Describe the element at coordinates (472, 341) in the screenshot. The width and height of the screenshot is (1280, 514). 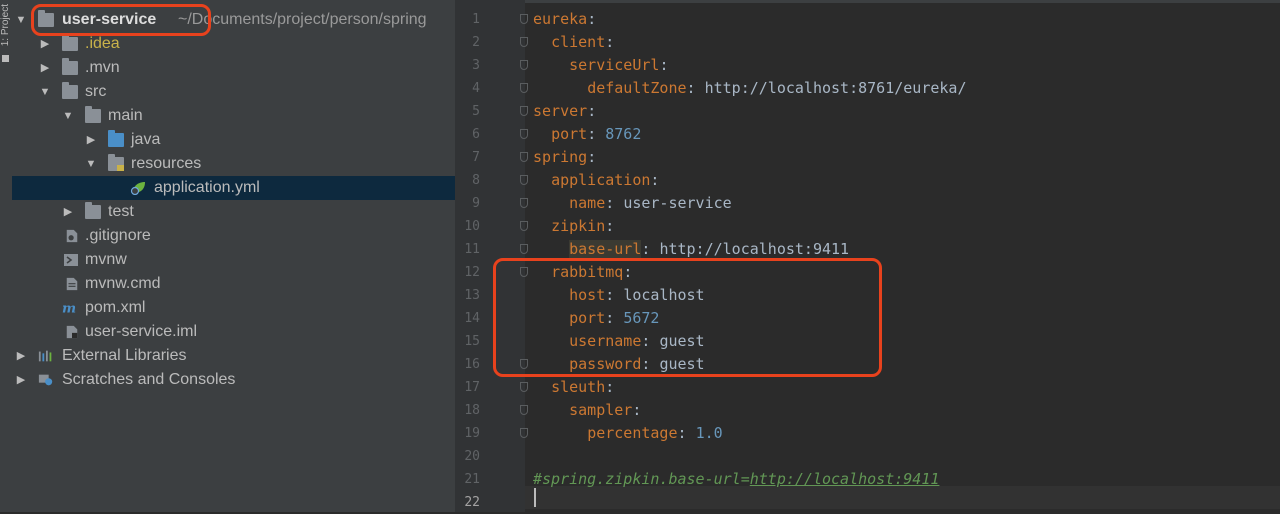
I see `line-number: 15` at that location.